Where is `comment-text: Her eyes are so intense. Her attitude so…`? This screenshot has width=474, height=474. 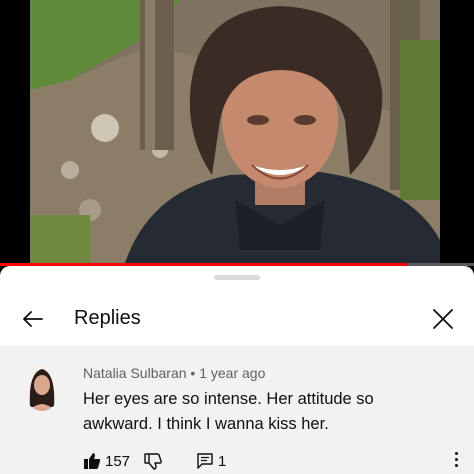 comment-text: Her eyes are so intense. Her attitude so… is located at coordinates (228, 411).